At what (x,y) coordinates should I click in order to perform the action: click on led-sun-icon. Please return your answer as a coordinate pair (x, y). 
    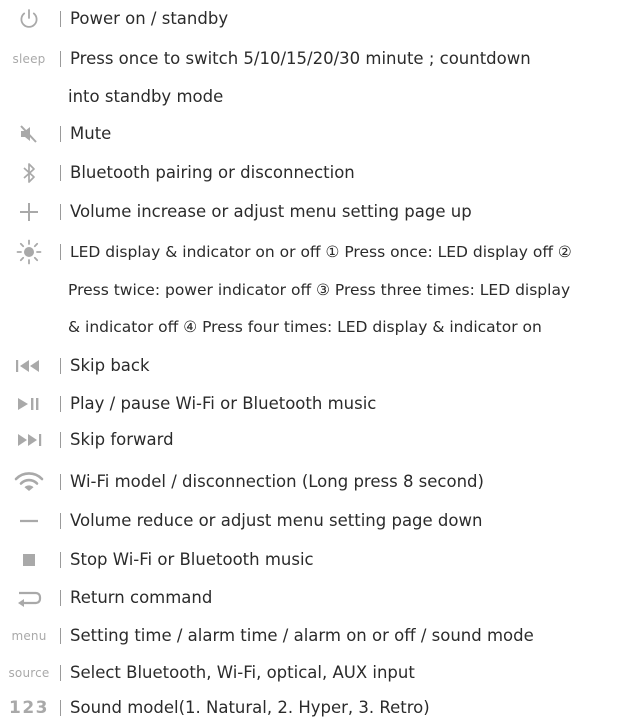
    Looking at the image, I should click on (29, 252).